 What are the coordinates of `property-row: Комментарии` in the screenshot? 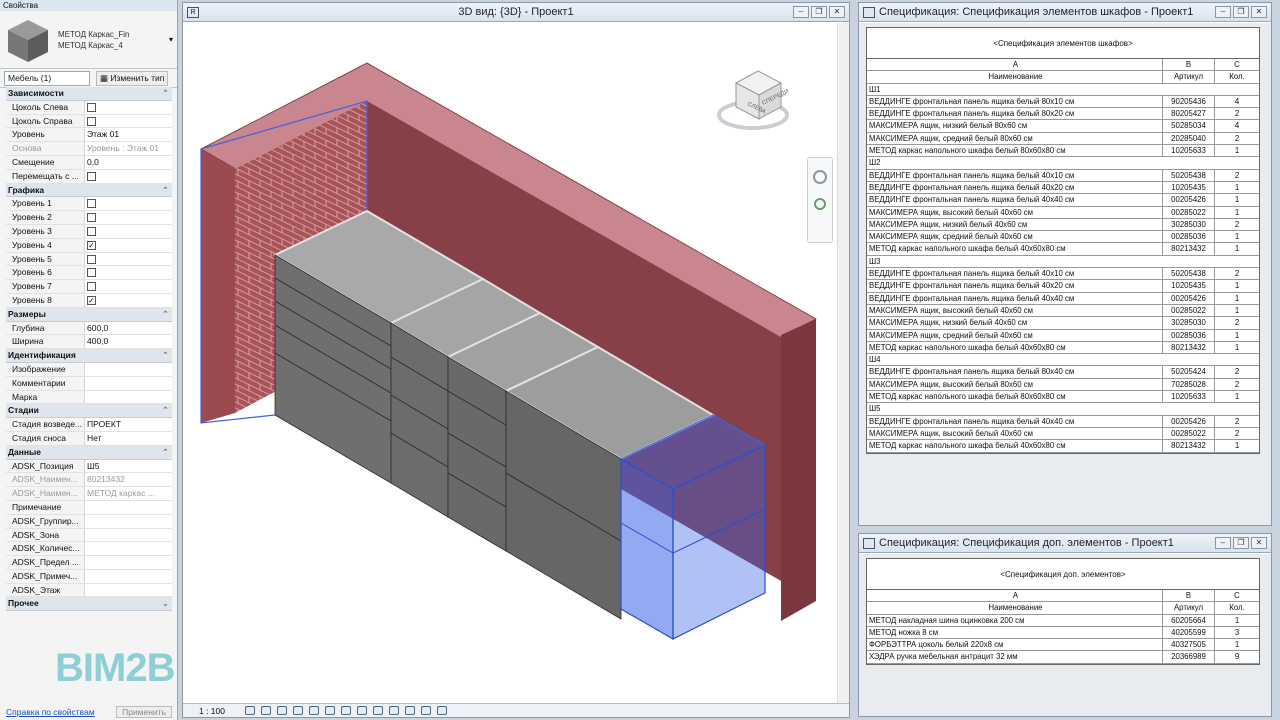 It's located at (89, 383).